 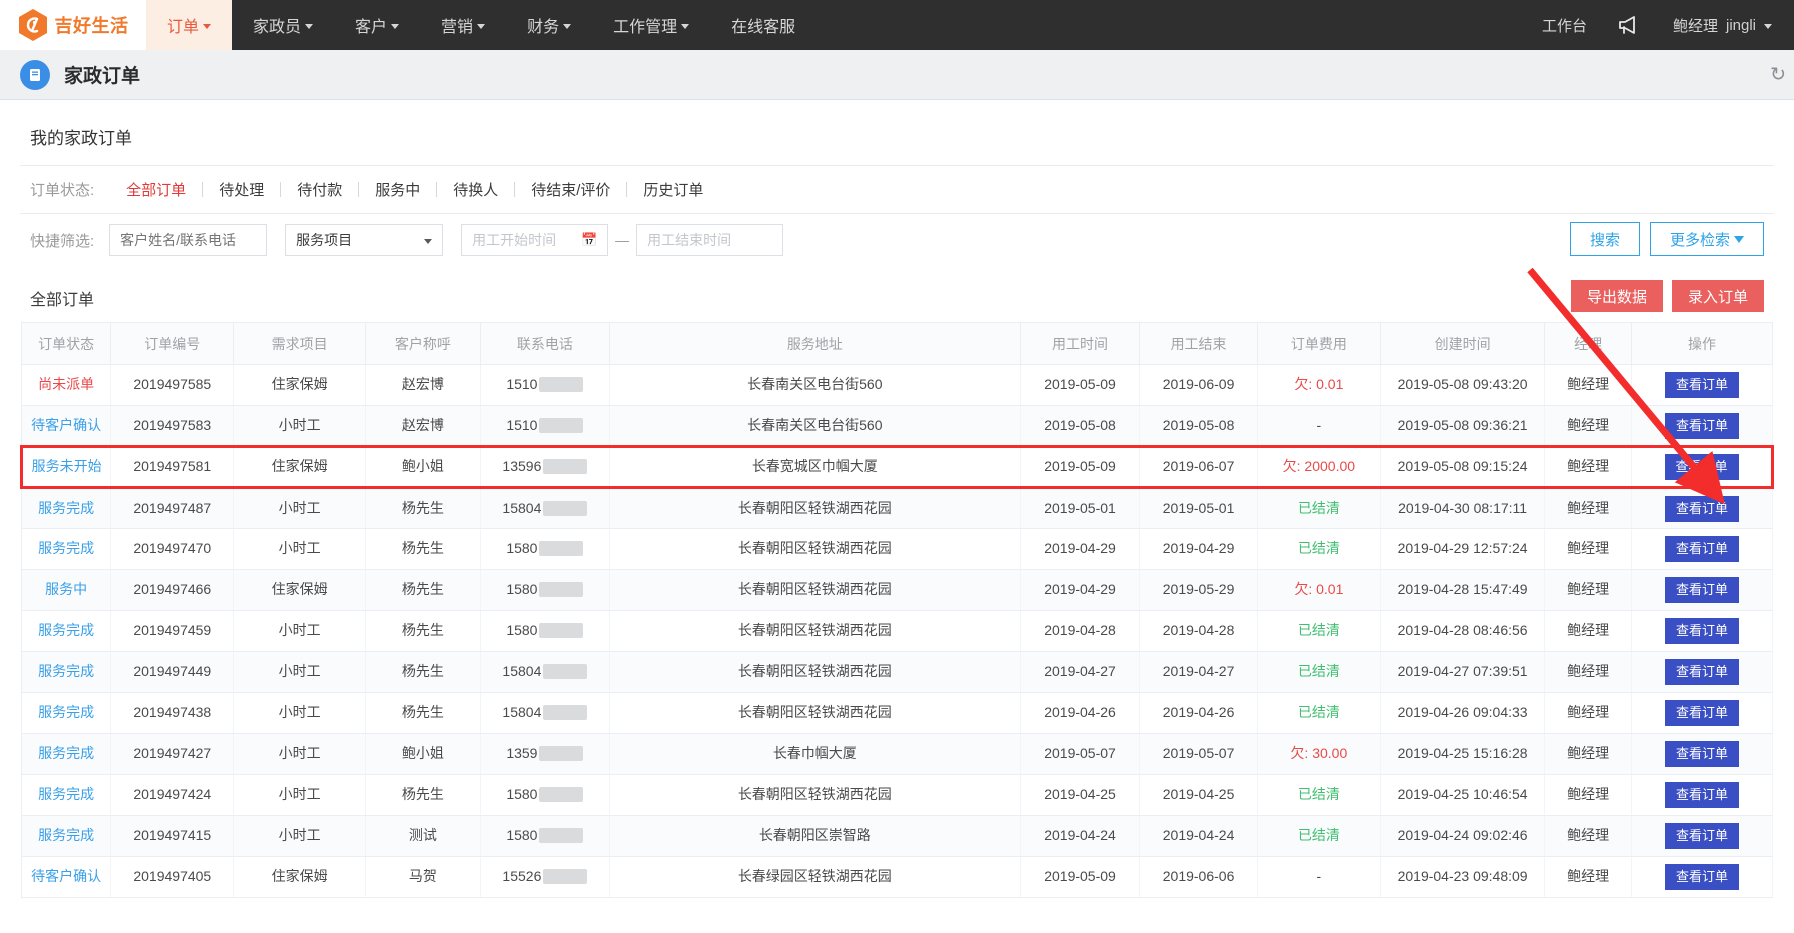 I want to click on cell-created: 2019-05-08 09:15:24, so click(x=1463, y=467).